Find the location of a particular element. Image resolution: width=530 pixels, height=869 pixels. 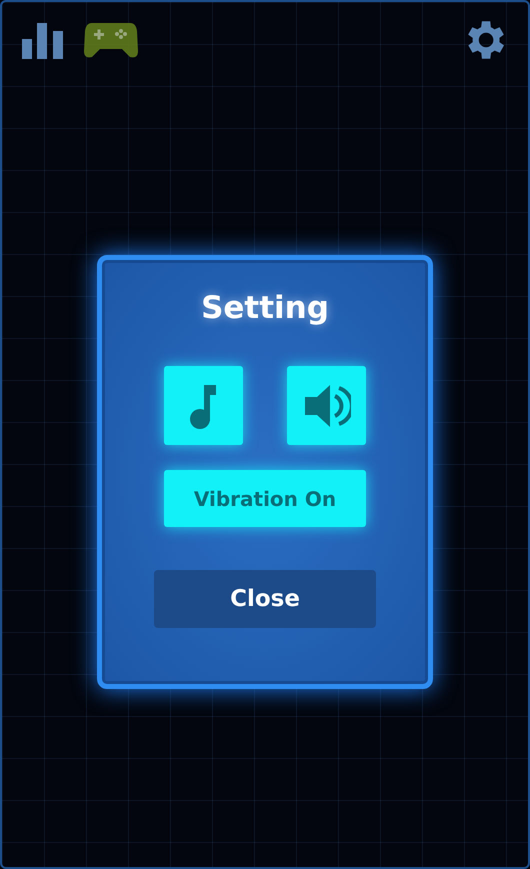

close-button: Close is located at coordinates (265, 599).